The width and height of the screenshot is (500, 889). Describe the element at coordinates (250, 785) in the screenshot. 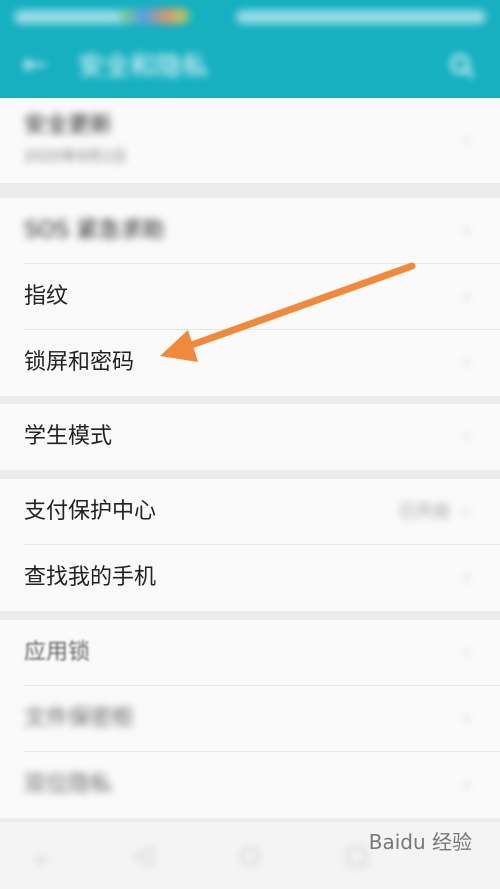

I see `list-item-private-space: 双位隐私 ›` at that location.